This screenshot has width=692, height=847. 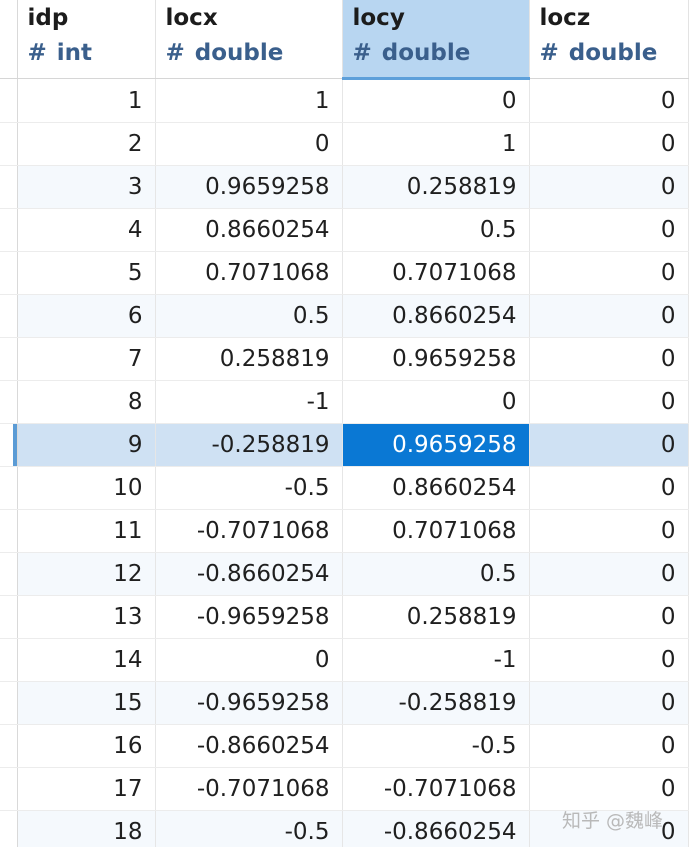 I want to click on cell-locy: -0.8660254, so click(x=436, y=828).